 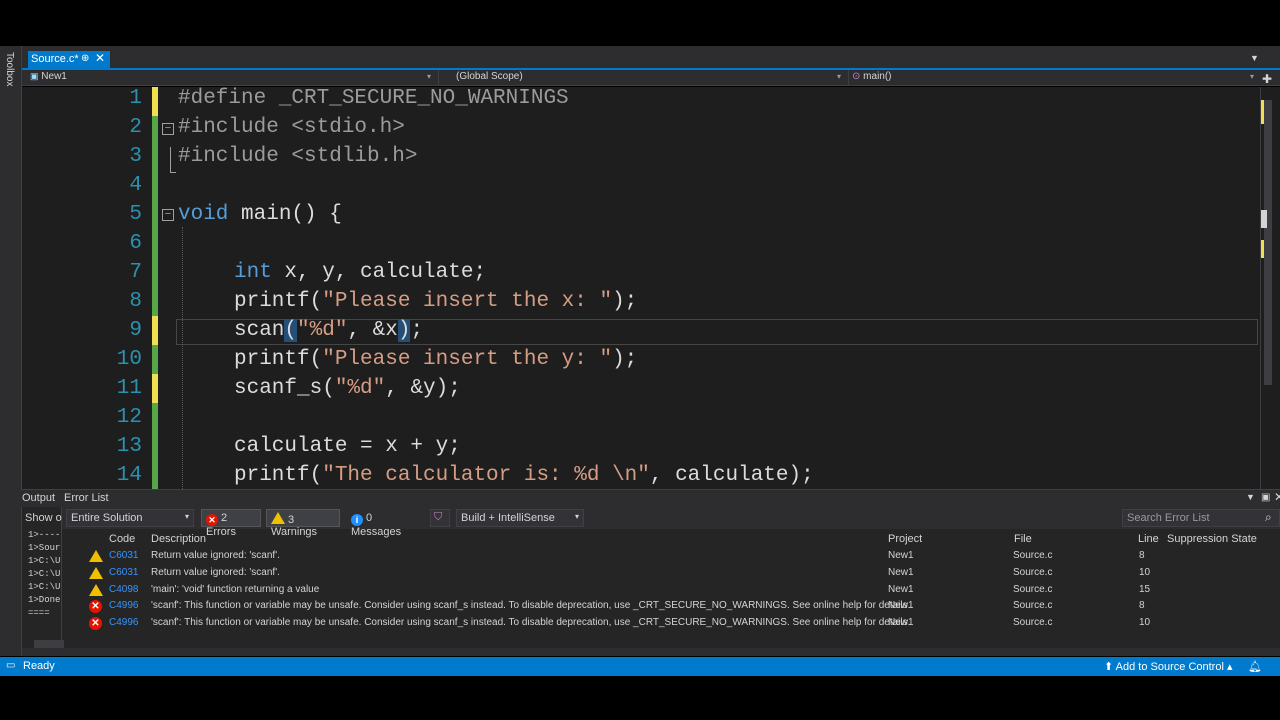 I want to click on line-number: 1, so click(x=135, y=98).